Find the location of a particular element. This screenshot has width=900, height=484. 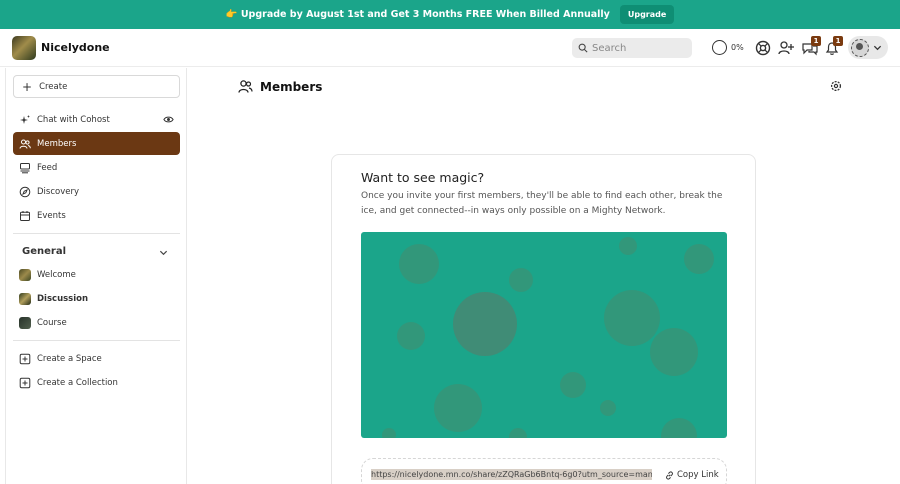

chat-button: 1 is located at coordinates (811, 46).